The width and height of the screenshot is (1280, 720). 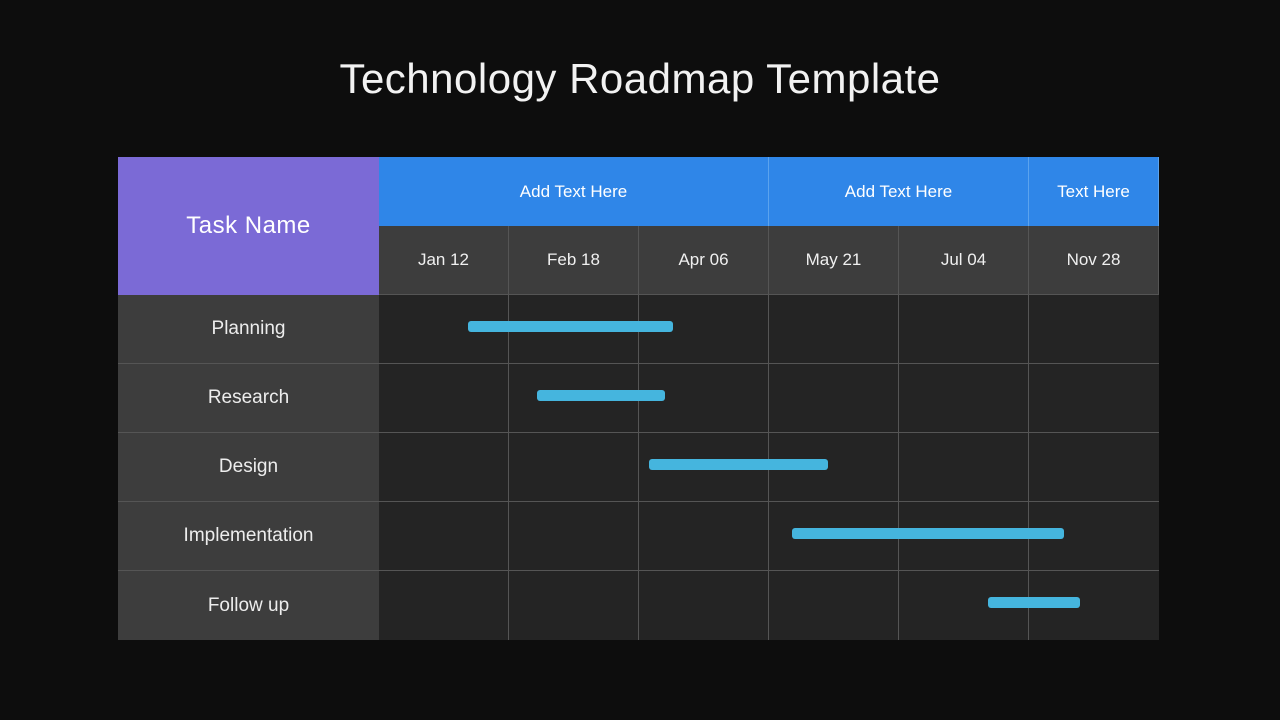 I want to click on date-header-4: May 21, so click(x=834, y=260).